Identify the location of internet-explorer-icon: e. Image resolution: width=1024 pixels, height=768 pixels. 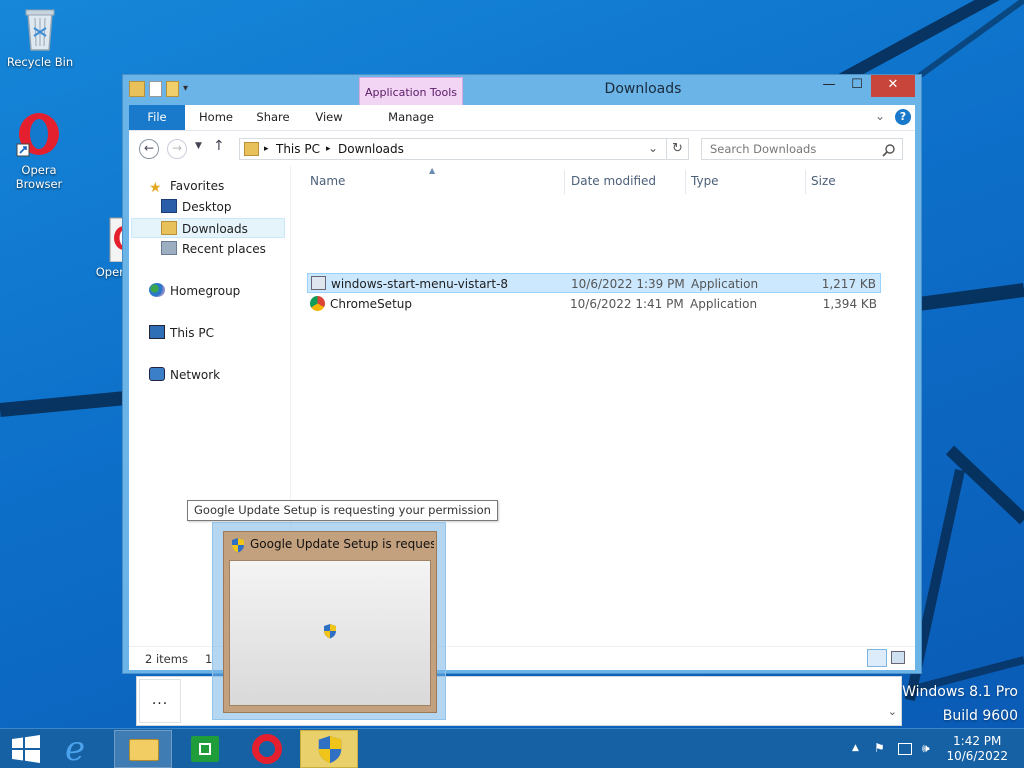
(75, 748).